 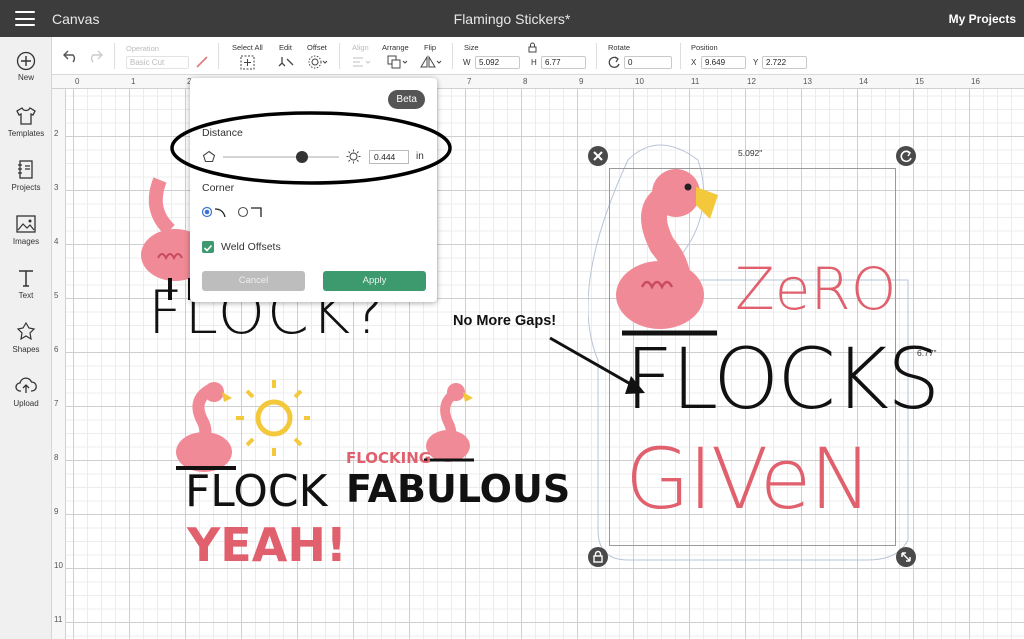 I want to click on width-input: 5.092, so click(x=497, y=62).